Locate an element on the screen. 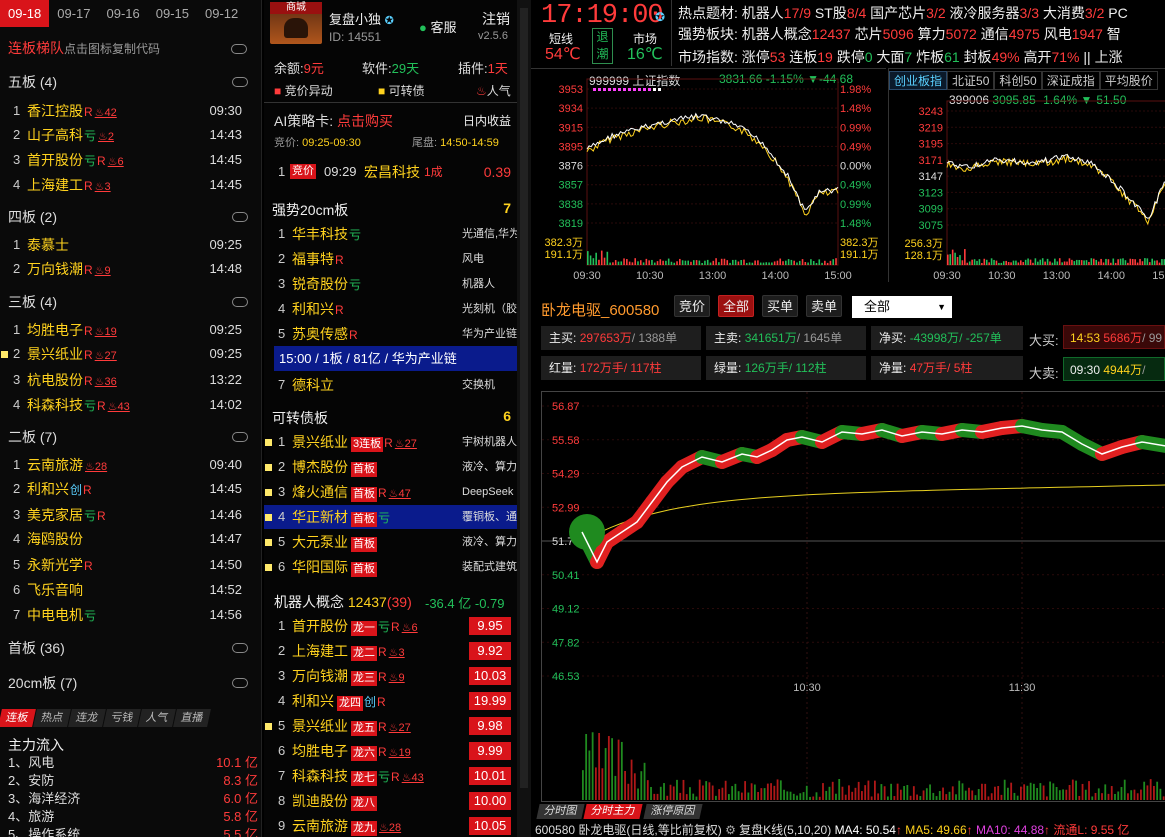  stock-row: 2 利和兴创R 14:45 is located at coordinates (131, 489).